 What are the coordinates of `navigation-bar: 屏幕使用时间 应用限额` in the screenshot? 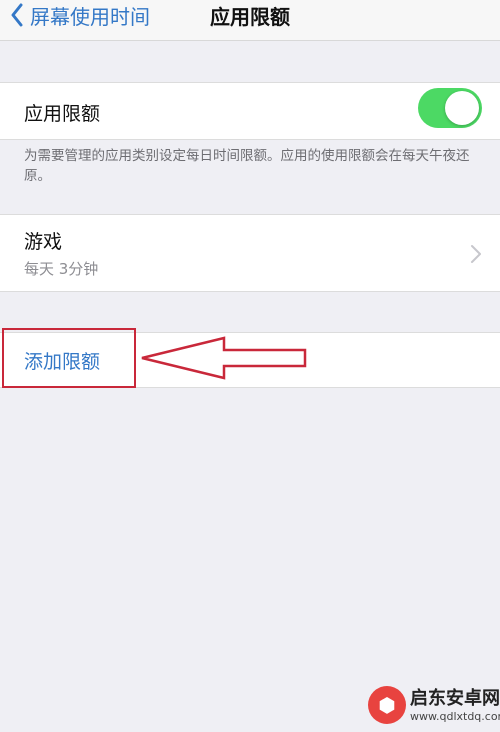 It's located at (250, 20).